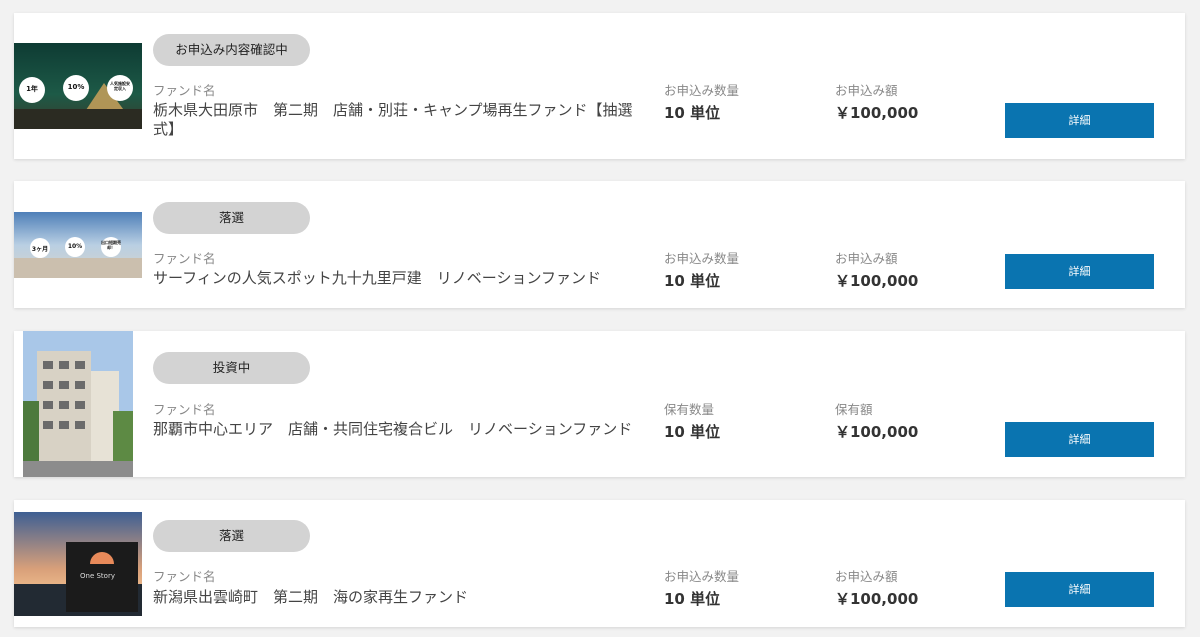 The image size is (1200, 637). What do you see at coordinates (120, 86) in the screenshot?
I see `thumb-badge: 人気施設安定収入` at bounding box center [120, 86].